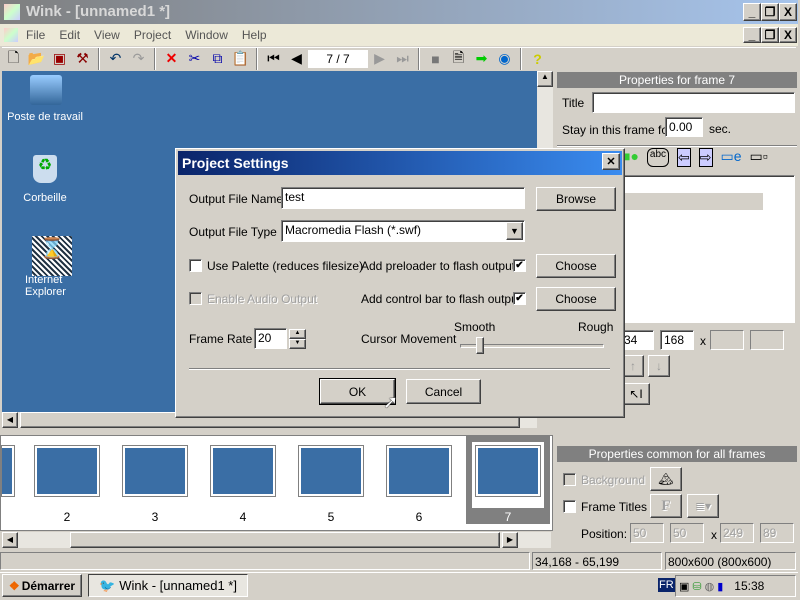 The width and height of the screenshot is (800, 600). I want to click on menu-view: View, so click(107, 35).